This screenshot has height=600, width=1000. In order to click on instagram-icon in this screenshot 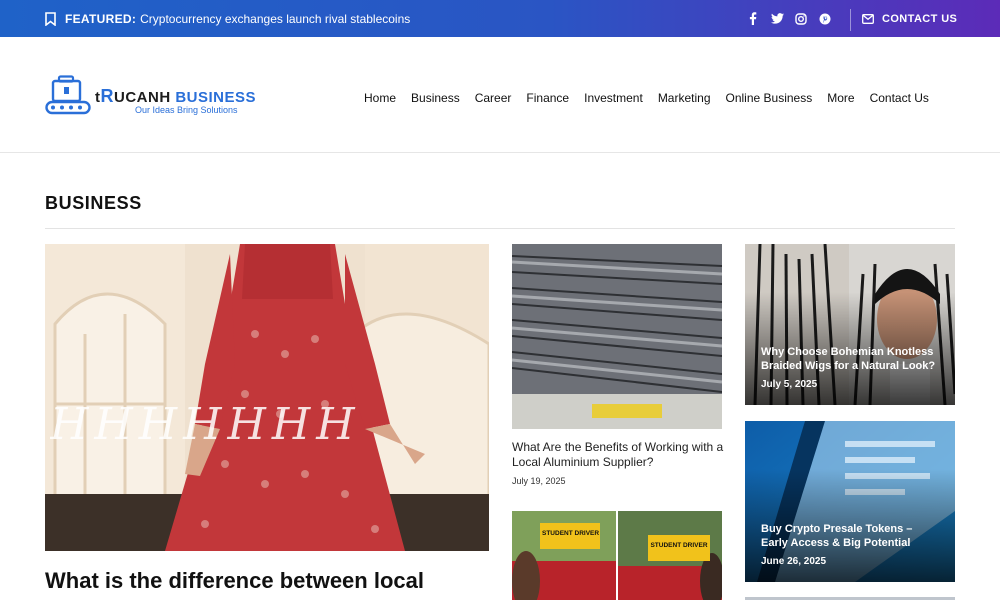, I will do `click(801, 19)`.